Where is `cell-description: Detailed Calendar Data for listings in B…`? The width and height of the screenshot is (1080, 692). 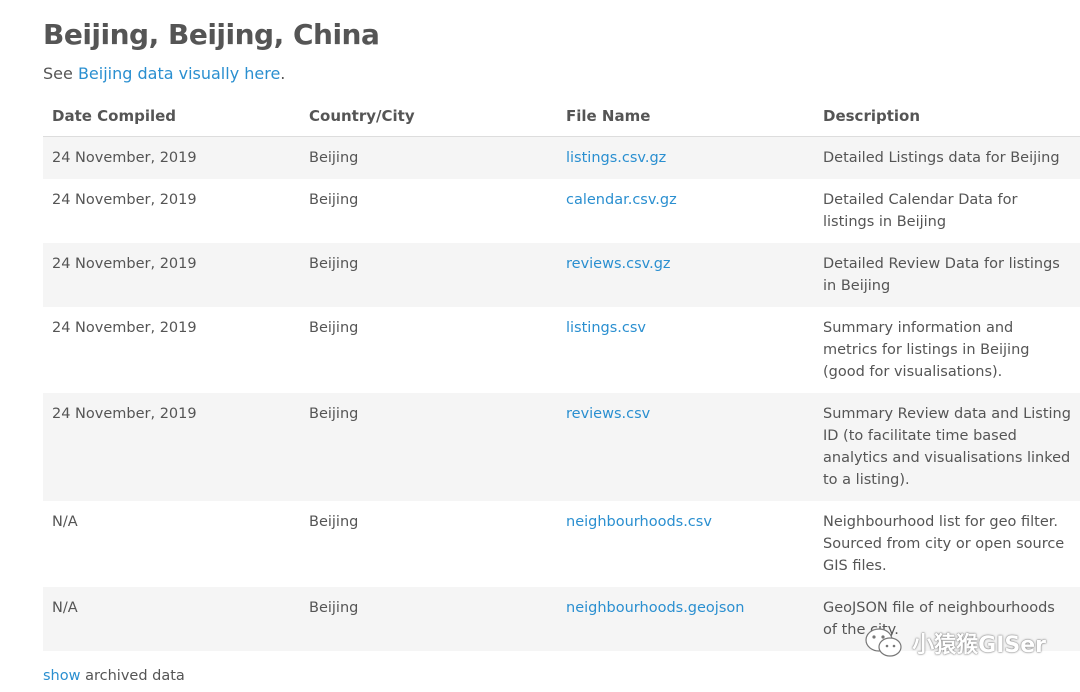 cell-description: Detailed Calendar Data for listings in B… is located at coordinates (947, 211).